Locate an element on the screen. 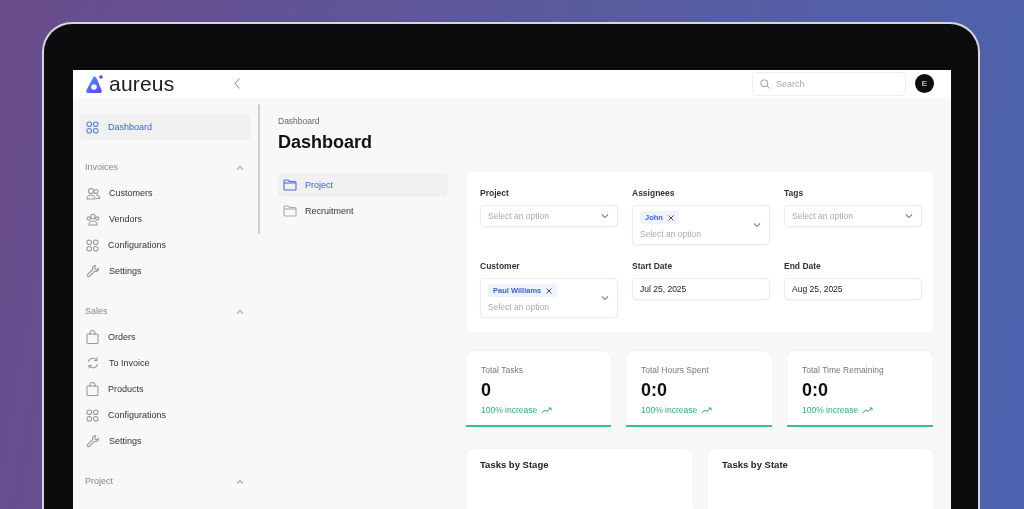  people-group-icon is located at coordinates (93, 219).